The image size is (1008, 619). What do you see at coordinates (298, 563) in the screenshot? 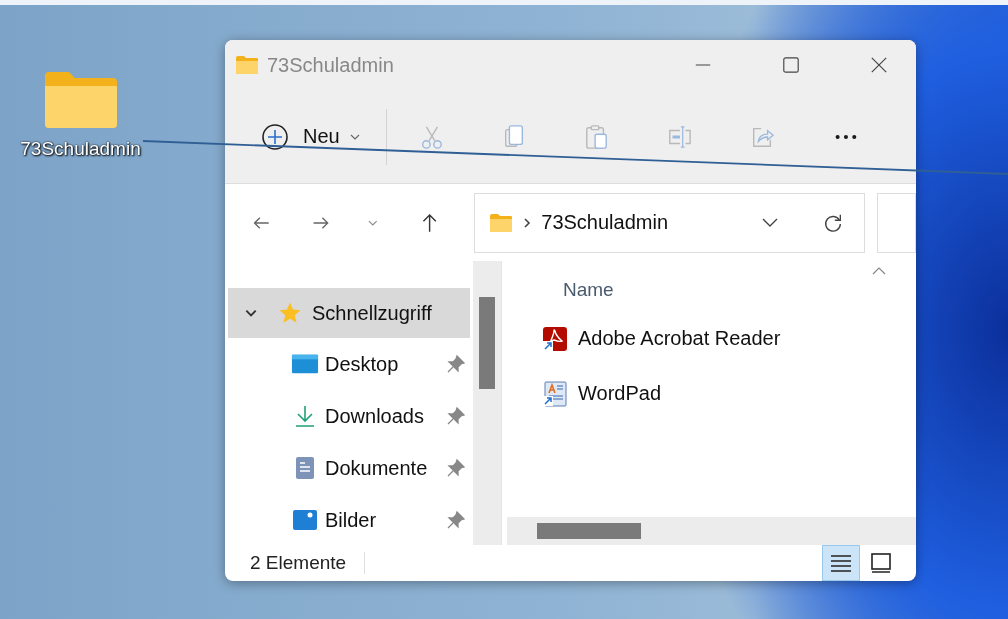
I see `item-count: 2 Elemente` at bounding box center [298, 563].